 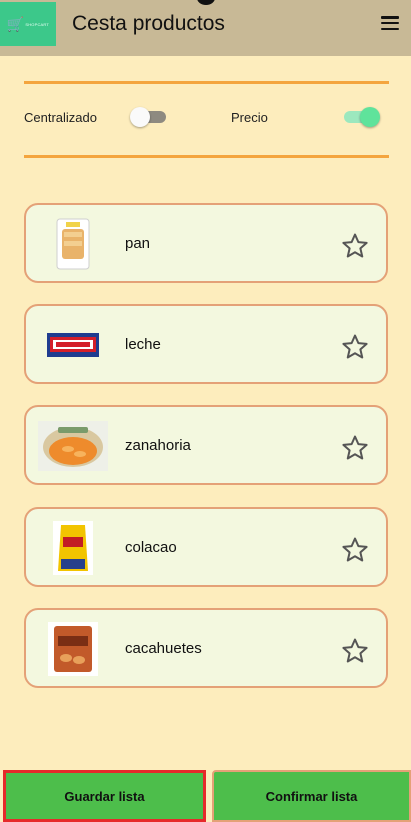 I want to click on precio-toggle, so click(x=360, y=117).